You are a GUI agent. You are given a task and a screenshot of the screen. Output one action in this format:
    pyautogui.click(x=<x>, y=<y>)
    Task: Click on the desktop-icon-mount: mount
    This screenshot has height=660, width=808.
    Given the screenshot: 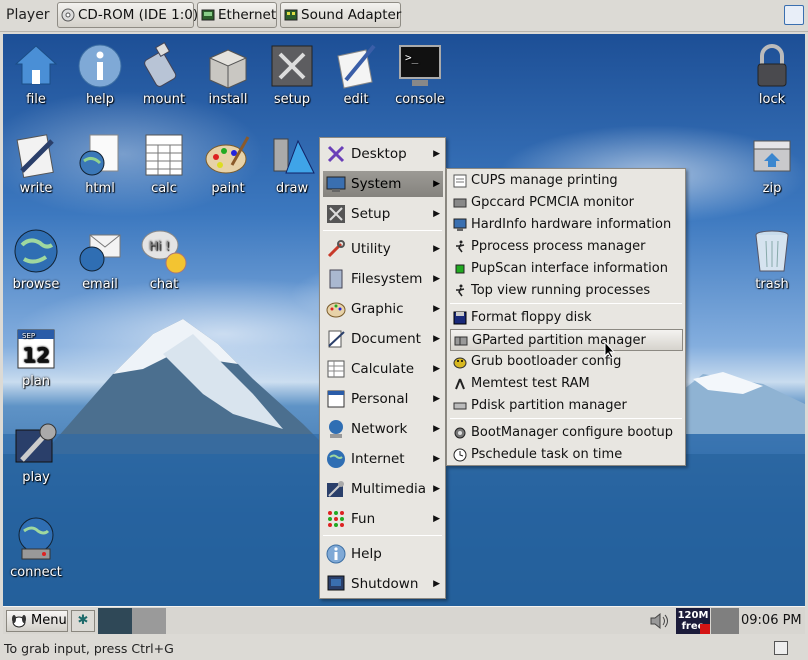 What is the action you would take?
    pyautogui.click(x=164, y=74)
    